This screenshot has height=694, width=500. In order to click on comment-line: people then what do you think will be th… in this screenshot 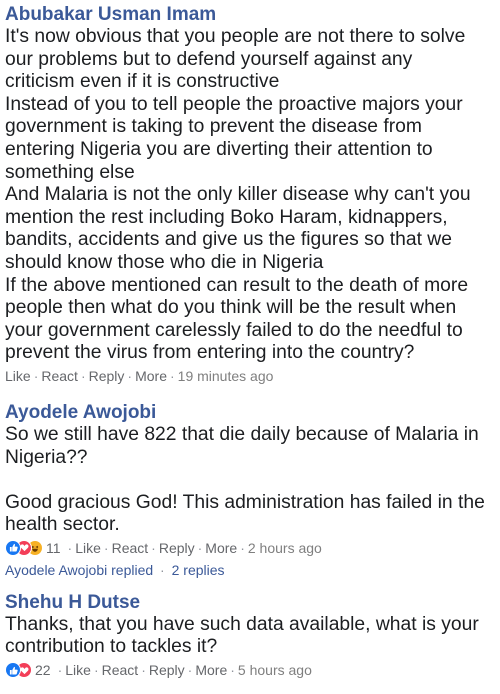, I will do `click(231, 308)`.